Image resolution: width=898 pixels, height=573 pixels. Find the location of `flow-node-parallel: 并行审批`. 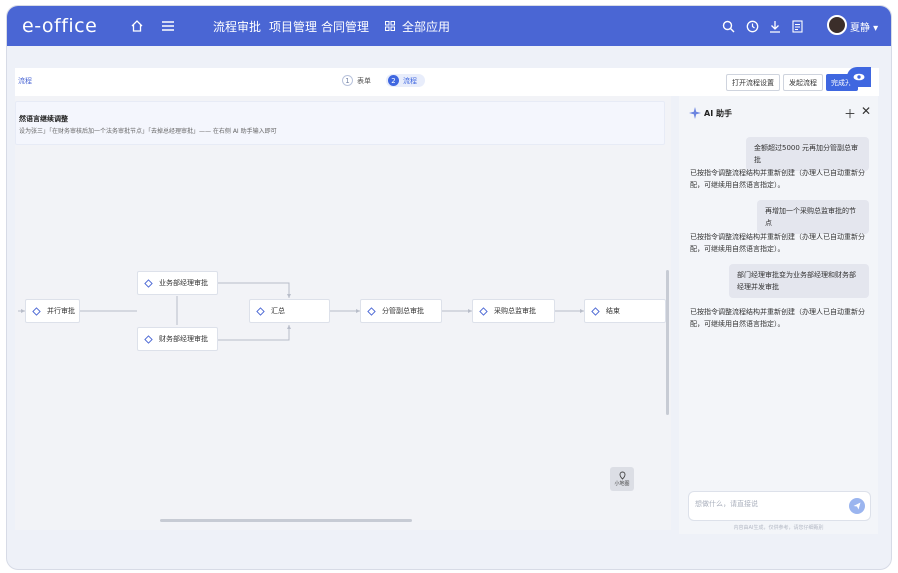

flow-node-parallel: 并行审批 is located at coordinates (52, 311).